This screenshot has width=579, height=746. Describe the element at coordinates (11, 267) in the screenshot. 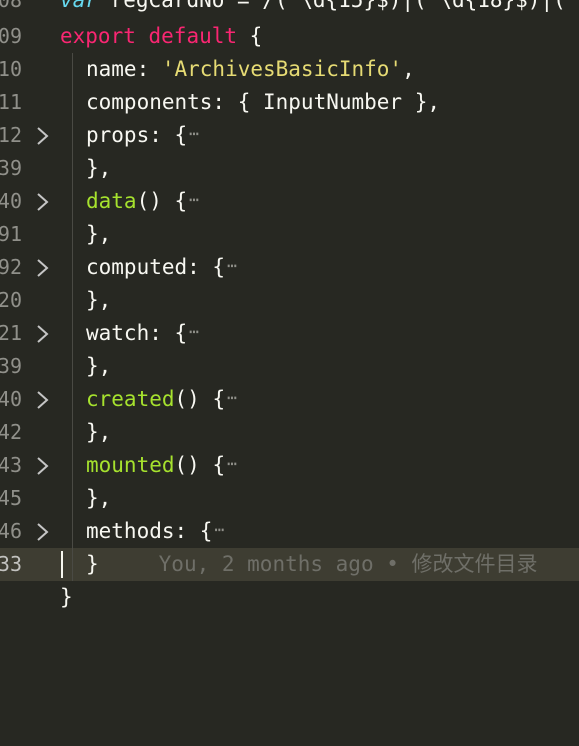

I see `line-number: 92` at that location.